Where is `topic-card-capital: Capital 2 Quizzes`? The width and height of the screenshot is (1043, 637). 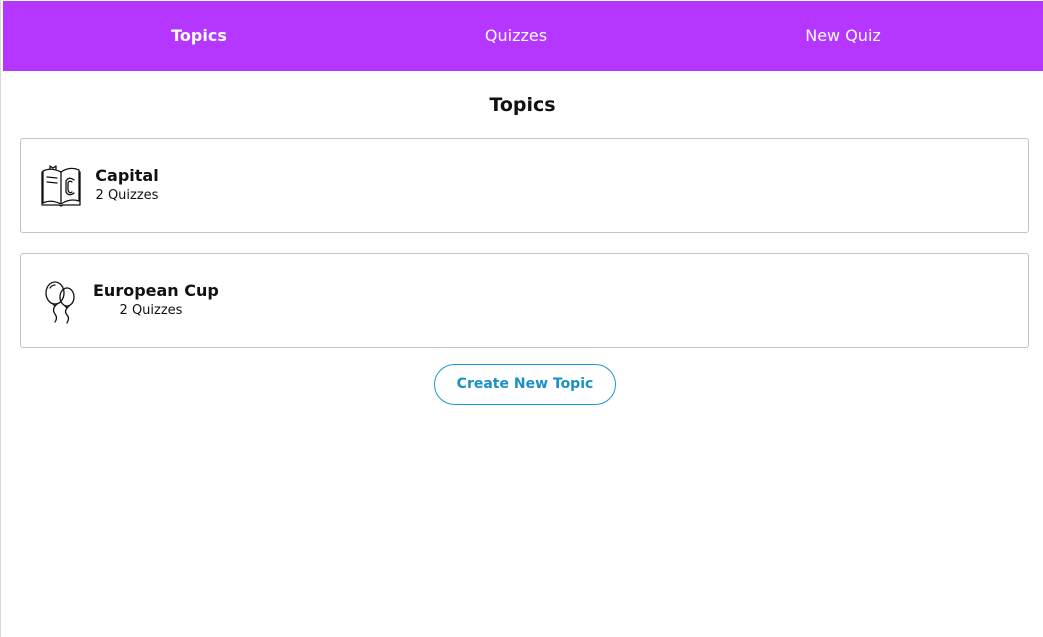 topic-card-capital: Capital 2 Quizzes is located at coordinates (524, 185).